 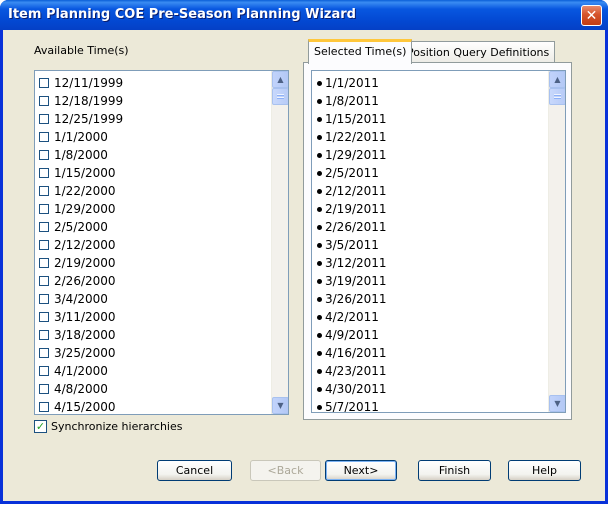 I want to click on available-time-item: 3/11/2000, so click(x=153, y=317).